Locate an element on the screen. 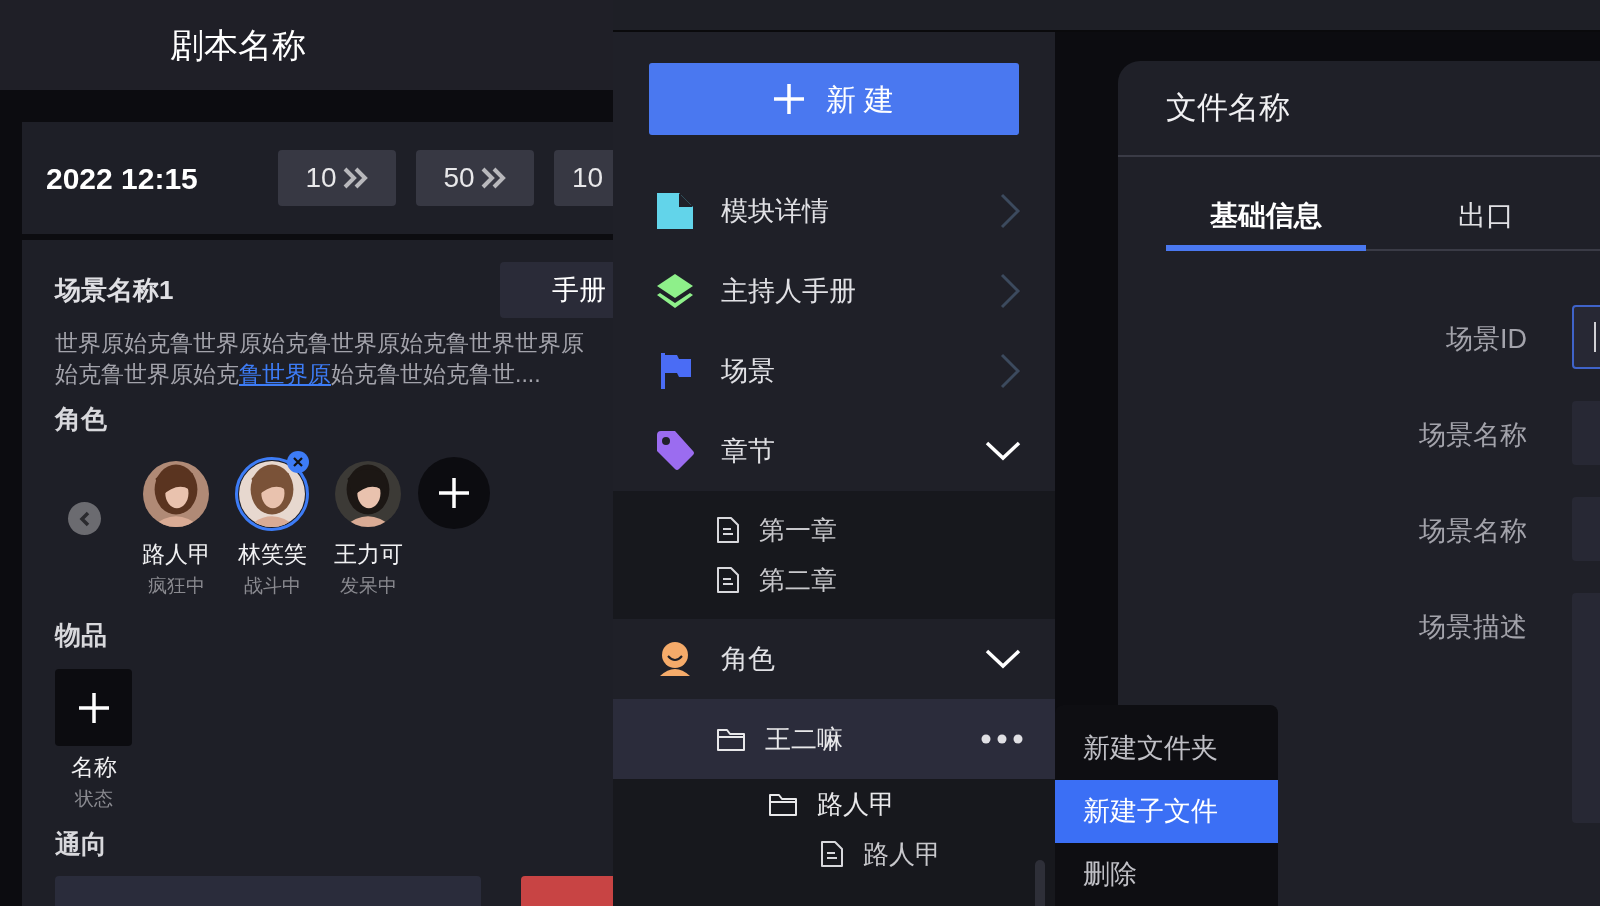 This screenshot has height=906, width=1600. timestamp: 2022 12:15 is located at coordinates (122, 178).